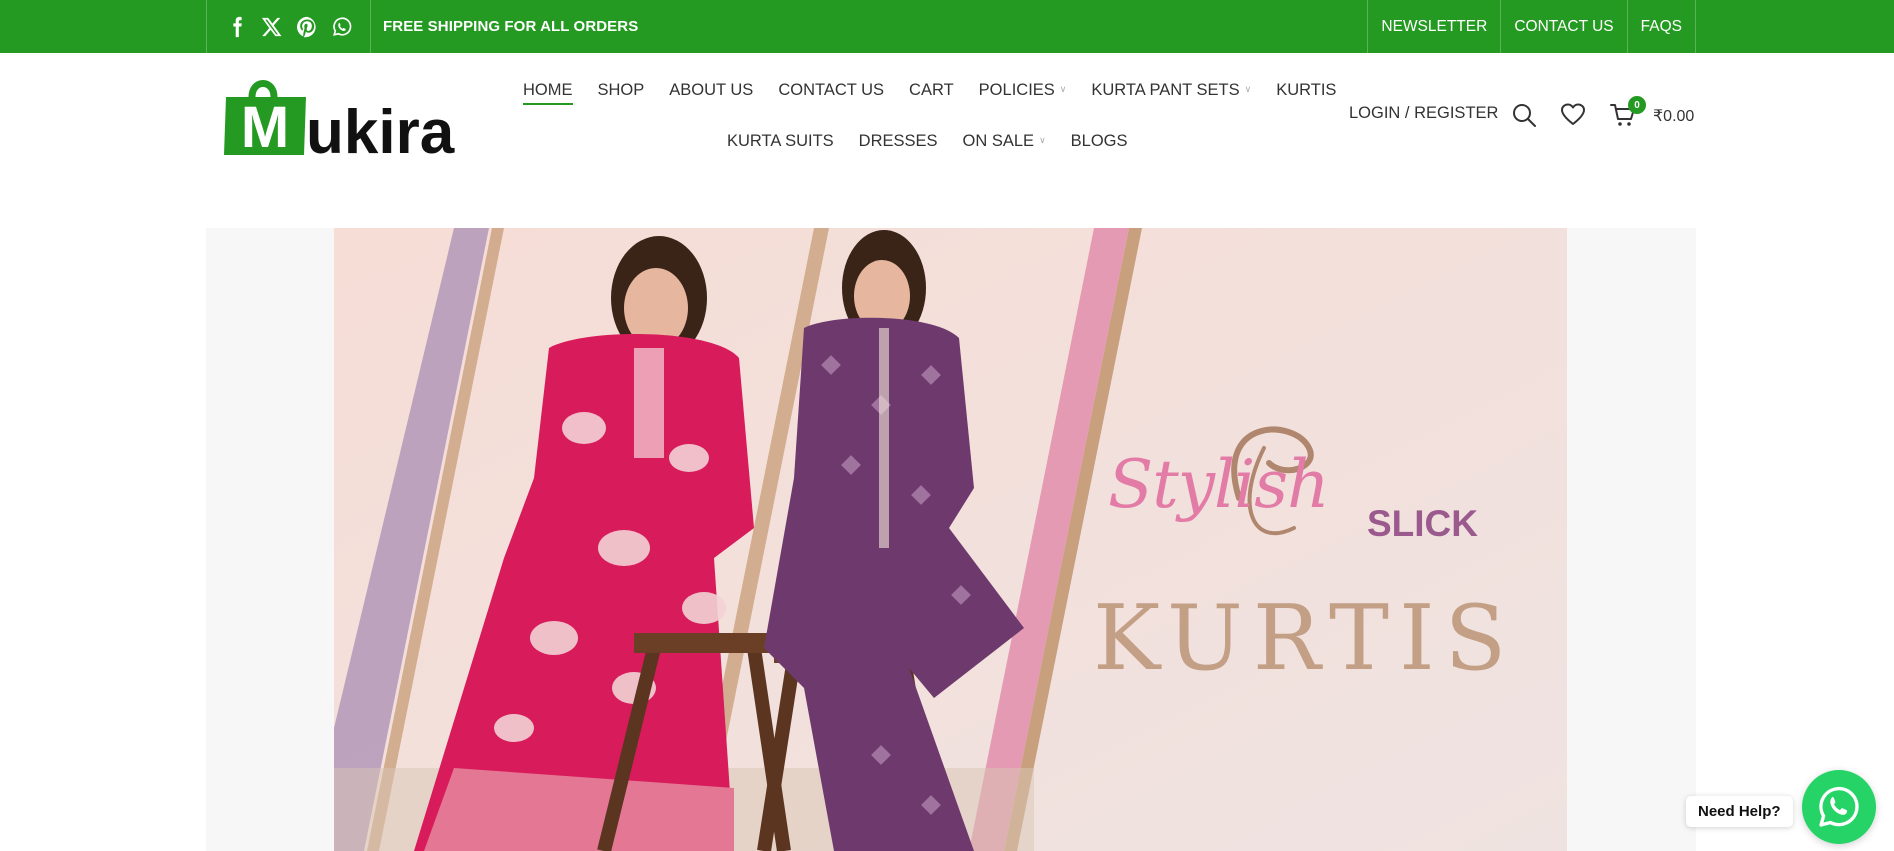  I want to click on nav-label: KURTA PANT SETS, so click(1165, 89).